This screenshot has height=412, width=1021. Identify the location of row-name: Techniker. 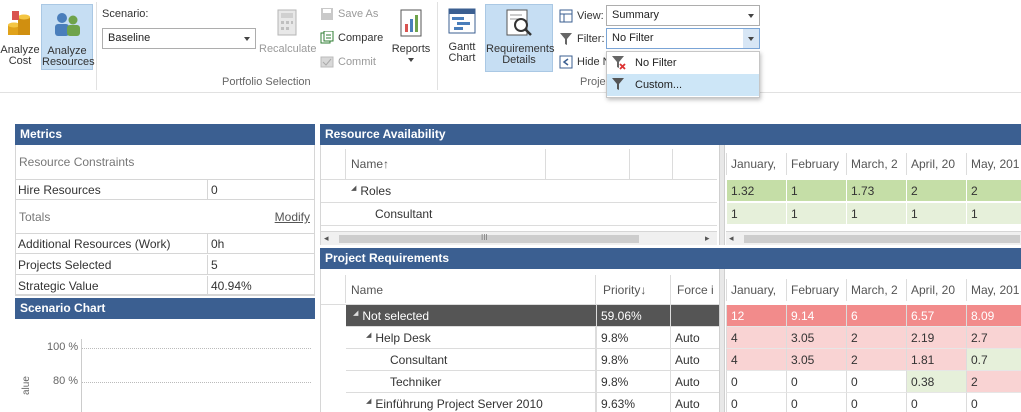
(416, 382).